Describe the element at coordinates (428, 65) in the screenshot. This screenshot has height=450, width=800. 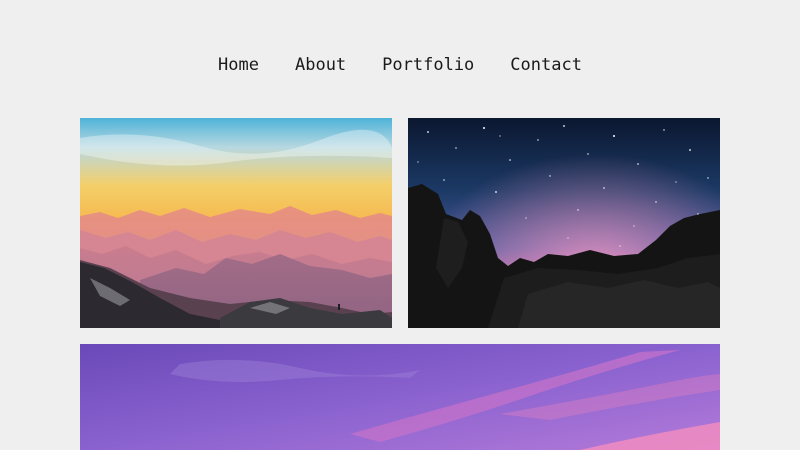
I see `nav-link-portfolio: Portfolio` at that location.